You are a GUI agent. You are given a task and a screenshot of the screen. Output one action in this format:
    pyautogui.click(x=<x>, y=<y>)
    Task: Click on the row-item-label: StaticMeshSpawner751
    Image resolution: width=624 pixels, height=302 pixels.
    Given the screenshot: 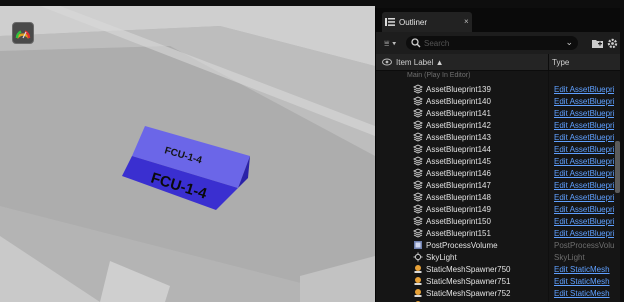 What is the action you would take?
    pyautogui.click(x=468, y=281)
    